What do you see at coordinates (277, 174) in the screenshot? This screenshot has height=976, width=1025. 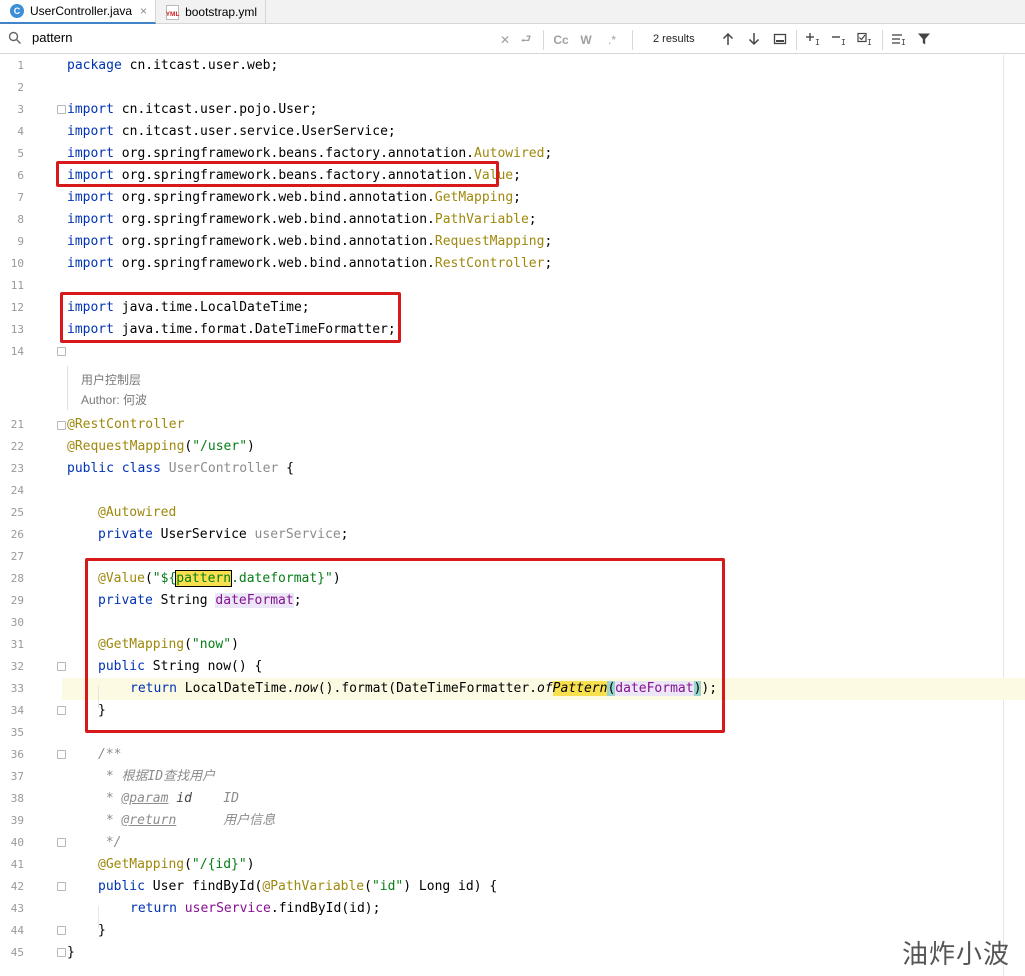 I see `red-annotation-box-value-import` at bounding box center [277, 174].